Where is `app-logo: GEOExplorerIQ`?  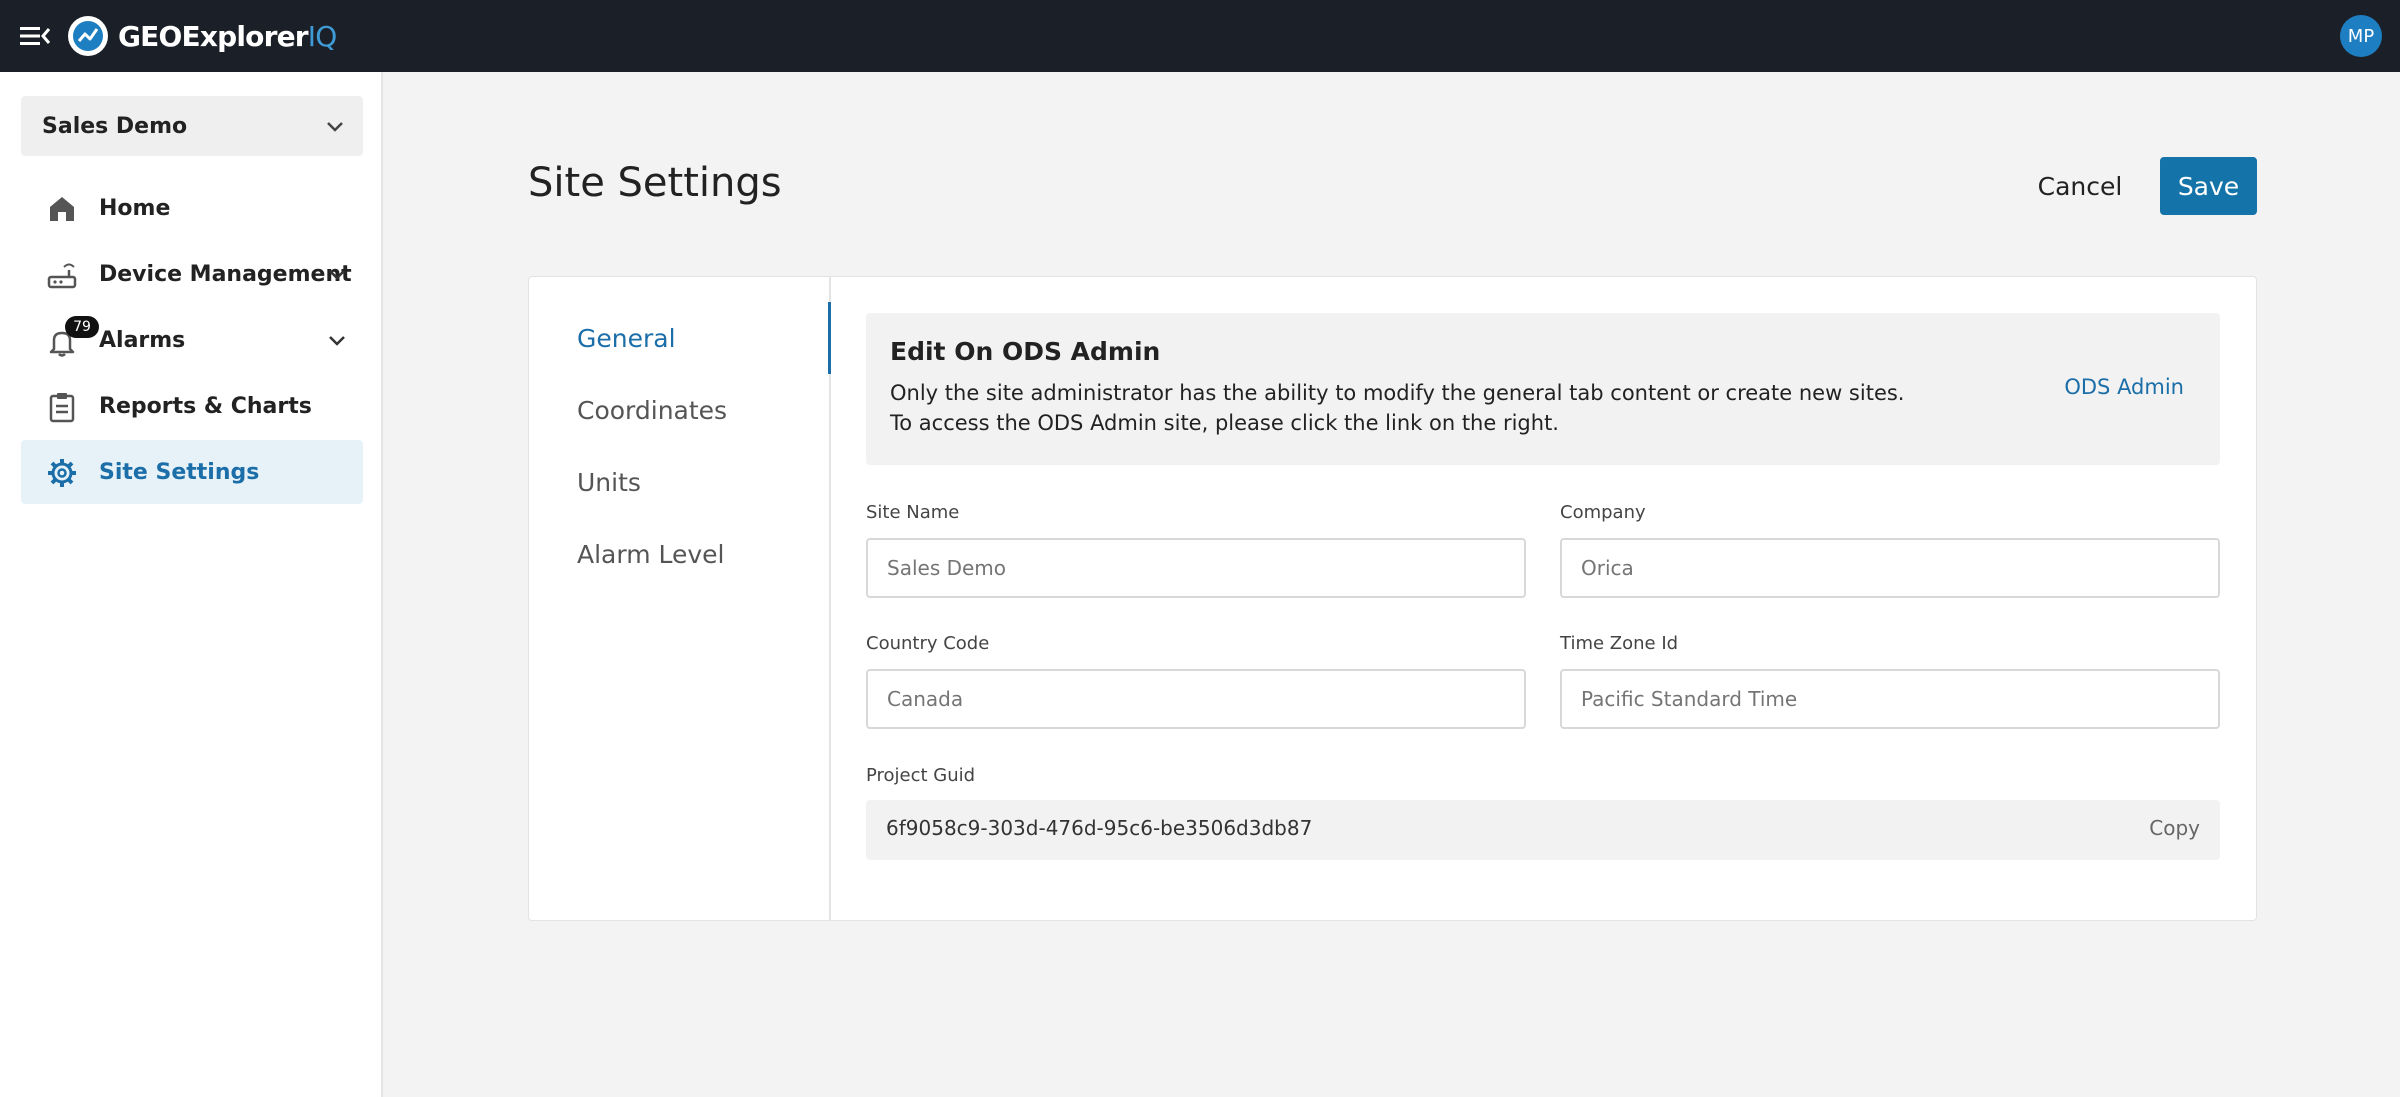 app-logo: GEOExplorerIQ is located at coordinates (201, 36).